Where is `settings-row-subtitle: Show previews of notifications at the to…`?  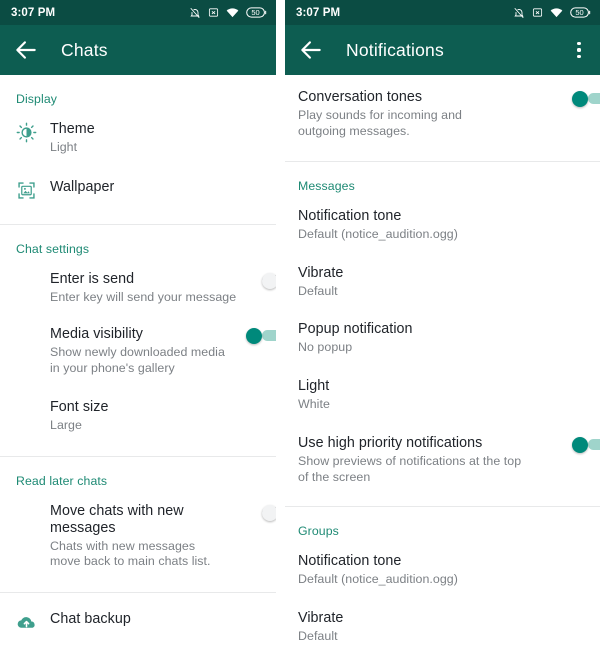
settings-row-subtitle: Show previews of notifications at the to… is located at coordinates (410, 469).